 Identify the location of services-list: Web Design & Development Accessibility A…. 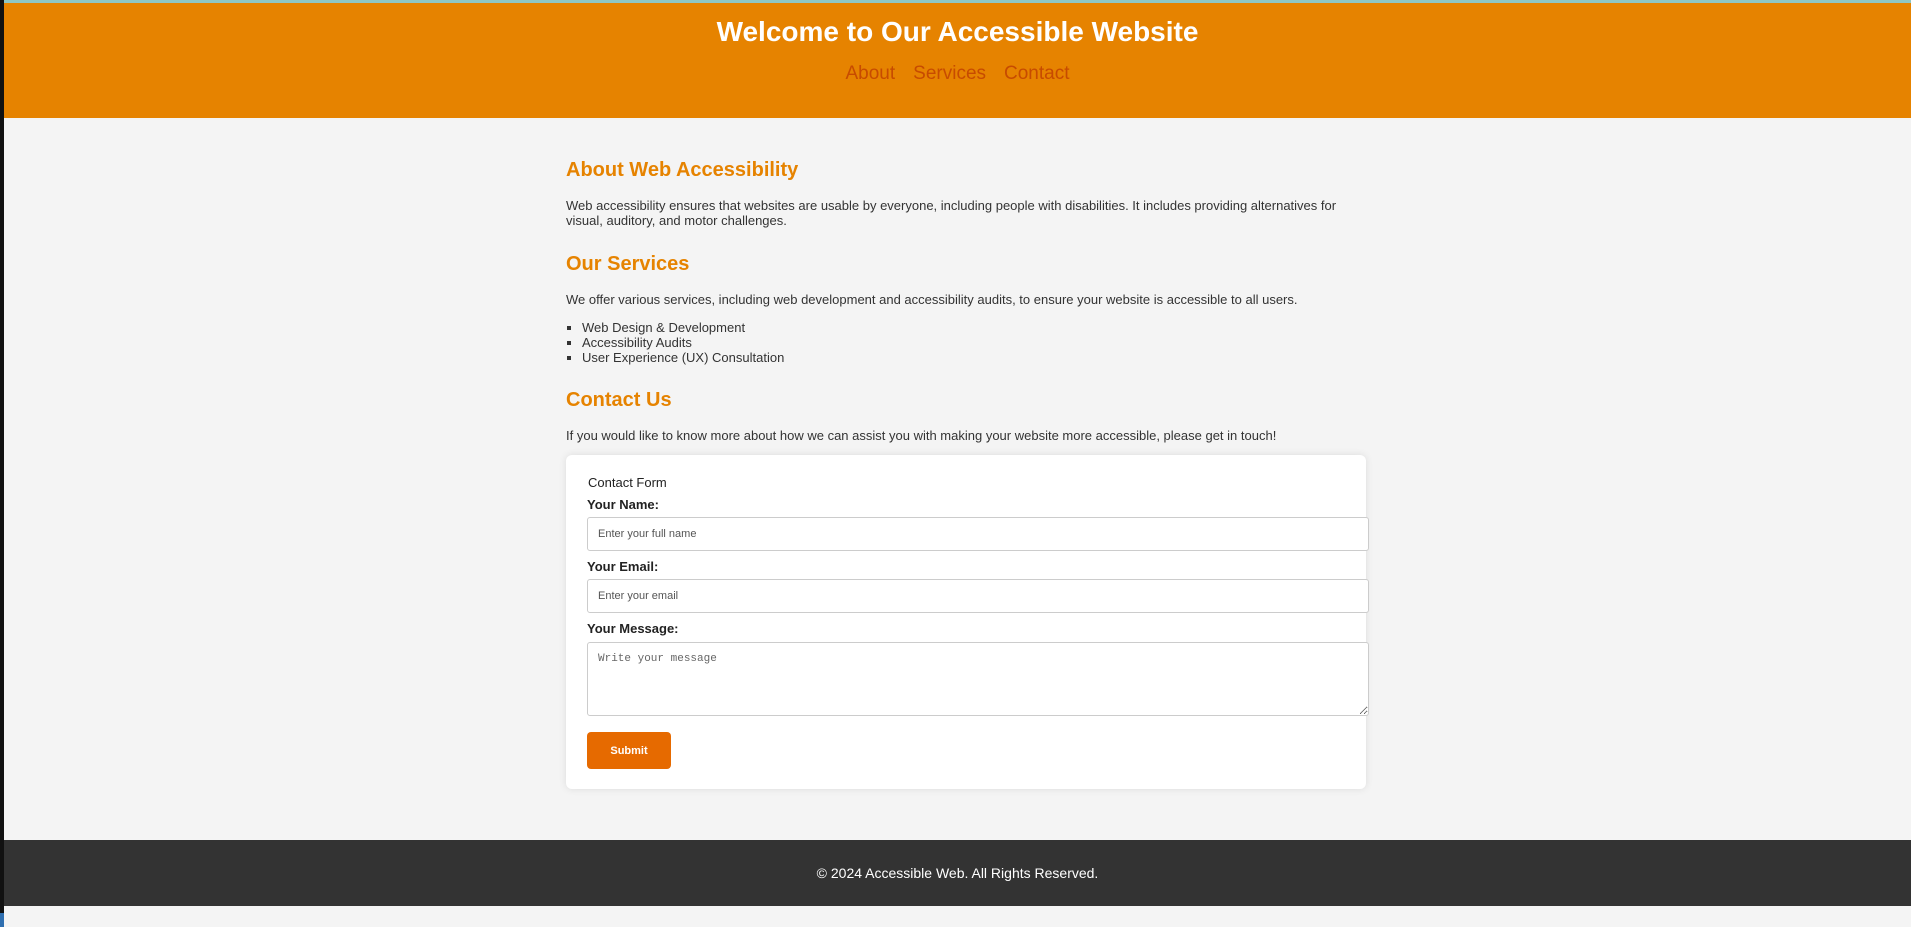
(675, 342).